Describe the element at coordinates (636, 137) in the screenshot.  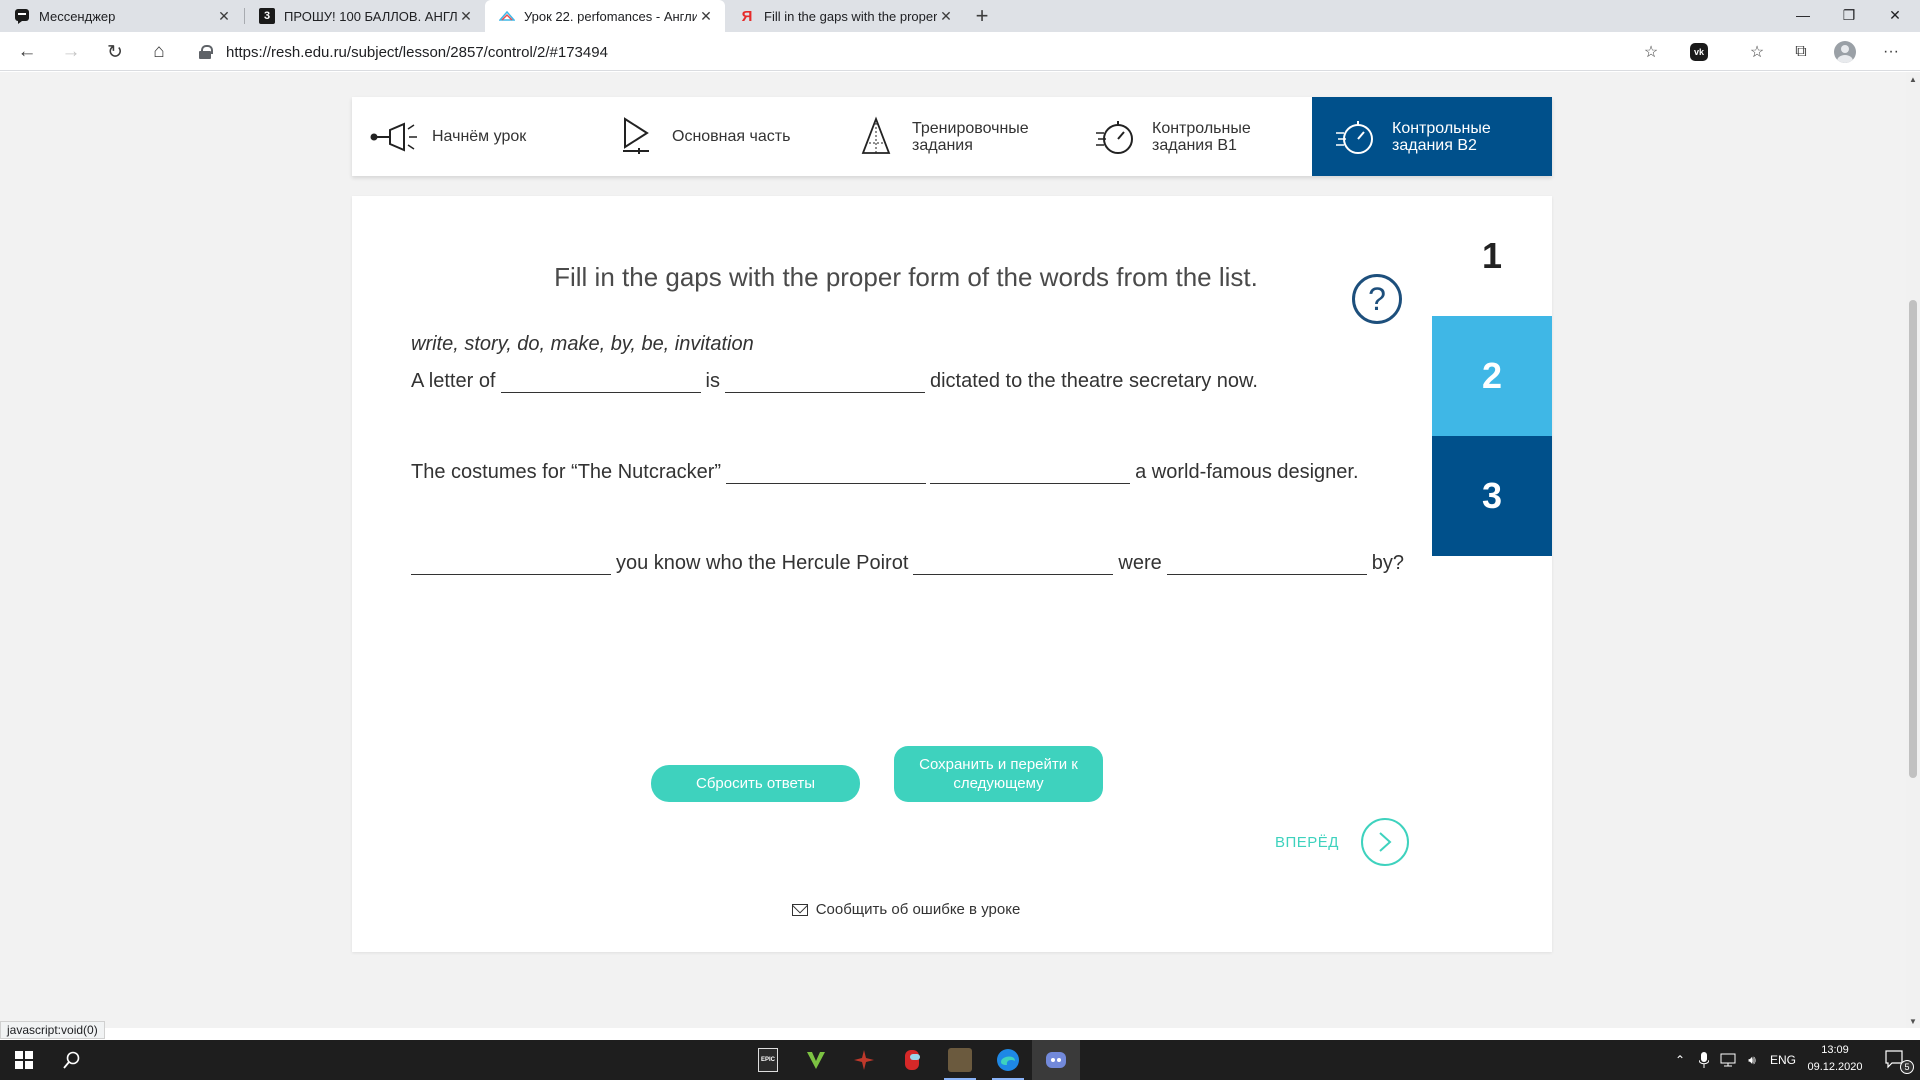
I see `play-icon` at that location.